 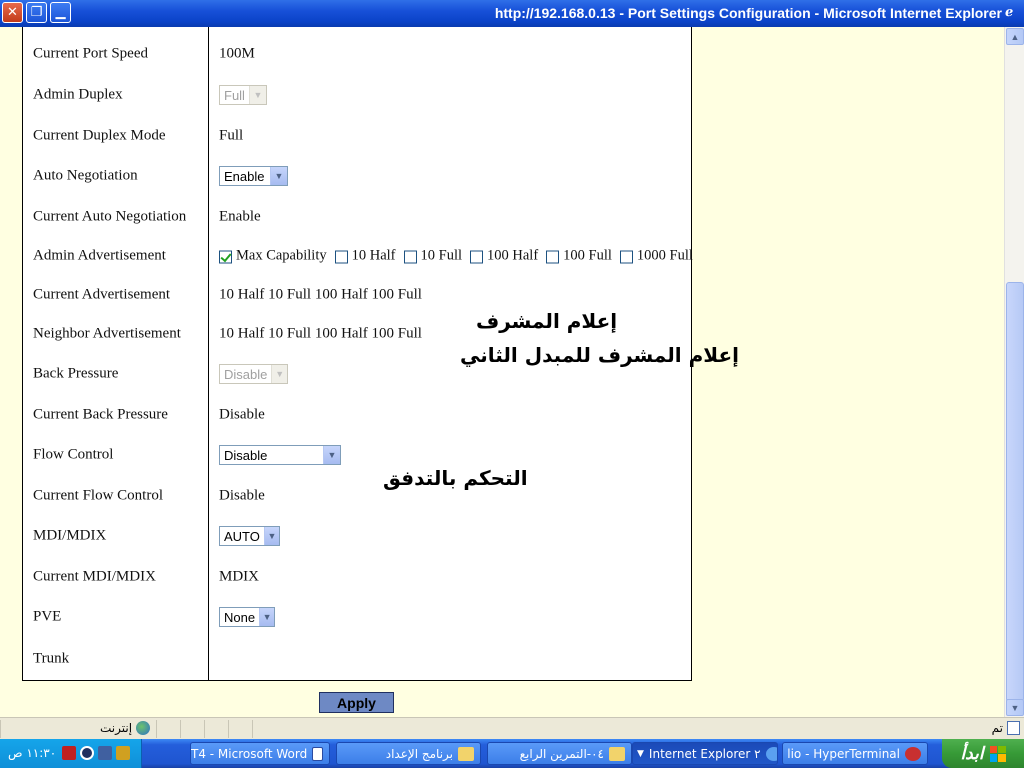 I want to click on ie-icon: ℯ, so click(x=1009, y=12).